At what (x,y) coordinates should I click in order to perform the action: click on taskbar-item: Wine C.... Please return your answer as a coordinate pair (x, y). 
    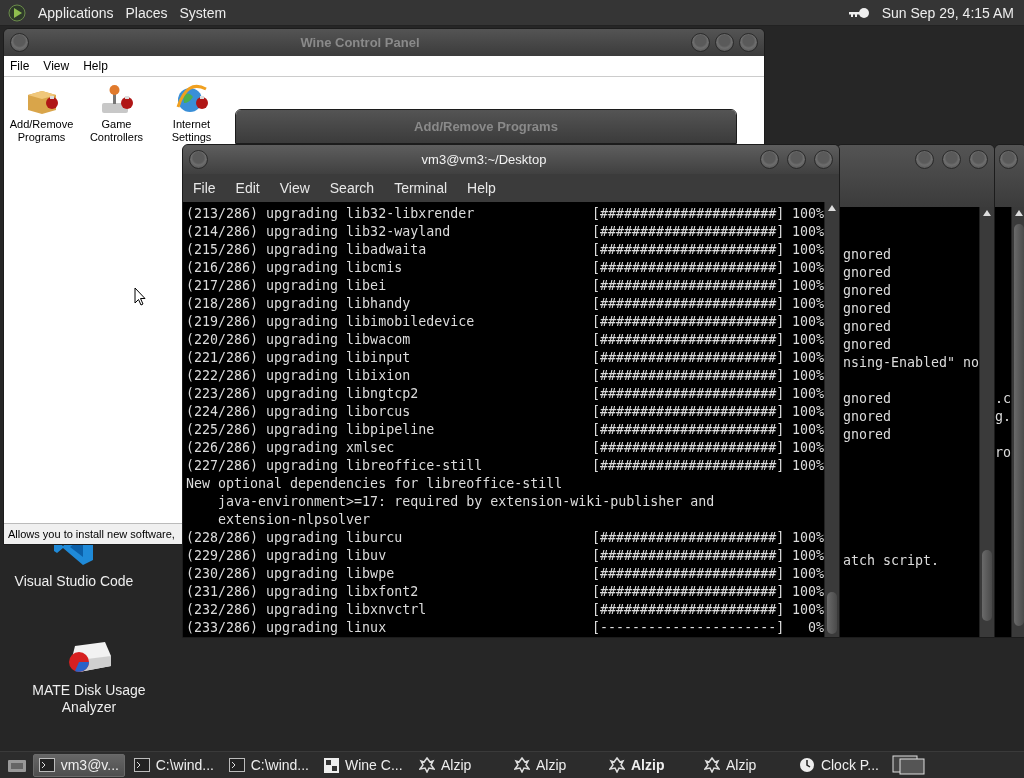
    Looking at the image, I should click on (364, 765).